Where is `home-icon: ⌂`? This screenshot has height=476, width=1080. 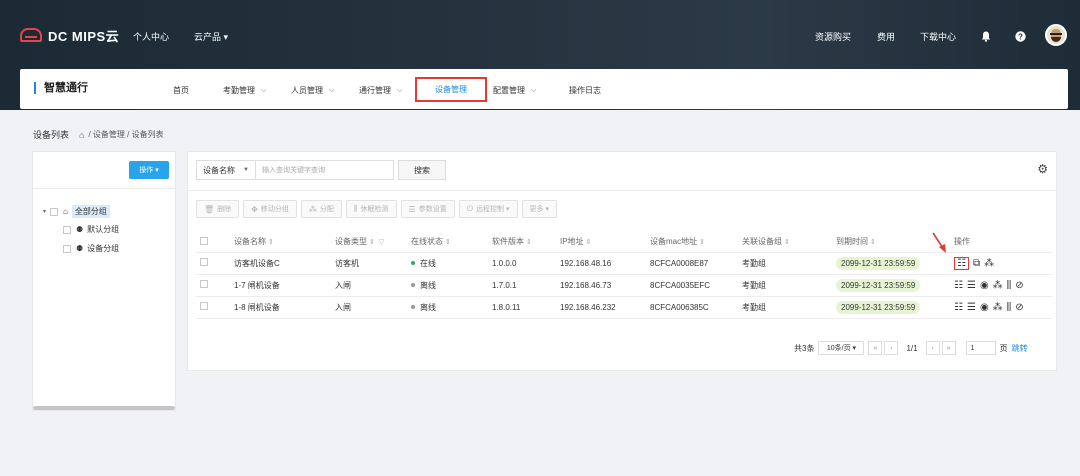
home-icon: ⌂ is located at coordinates (81, 135).